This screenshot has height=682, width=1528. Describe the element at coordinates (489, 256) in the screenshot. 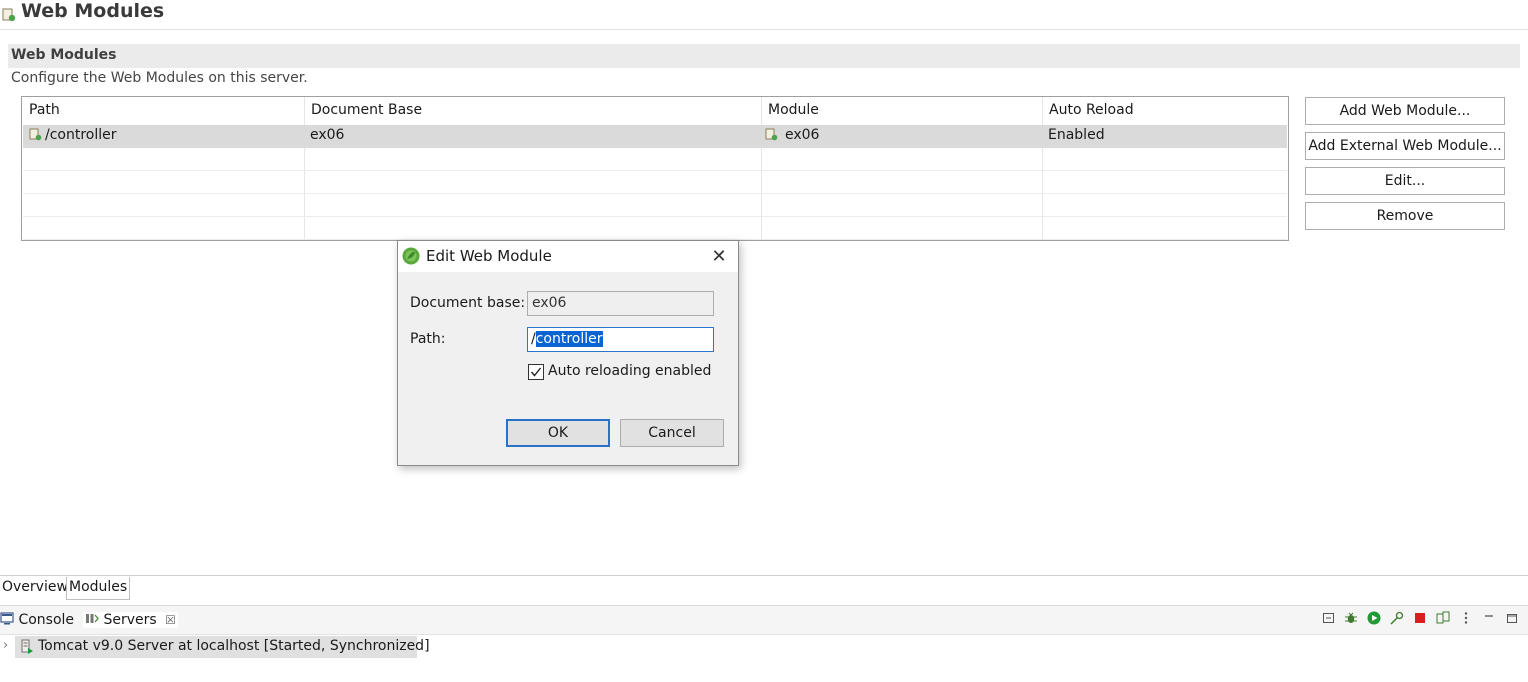

I see `dialog-title: Edit Web Module` at that location.